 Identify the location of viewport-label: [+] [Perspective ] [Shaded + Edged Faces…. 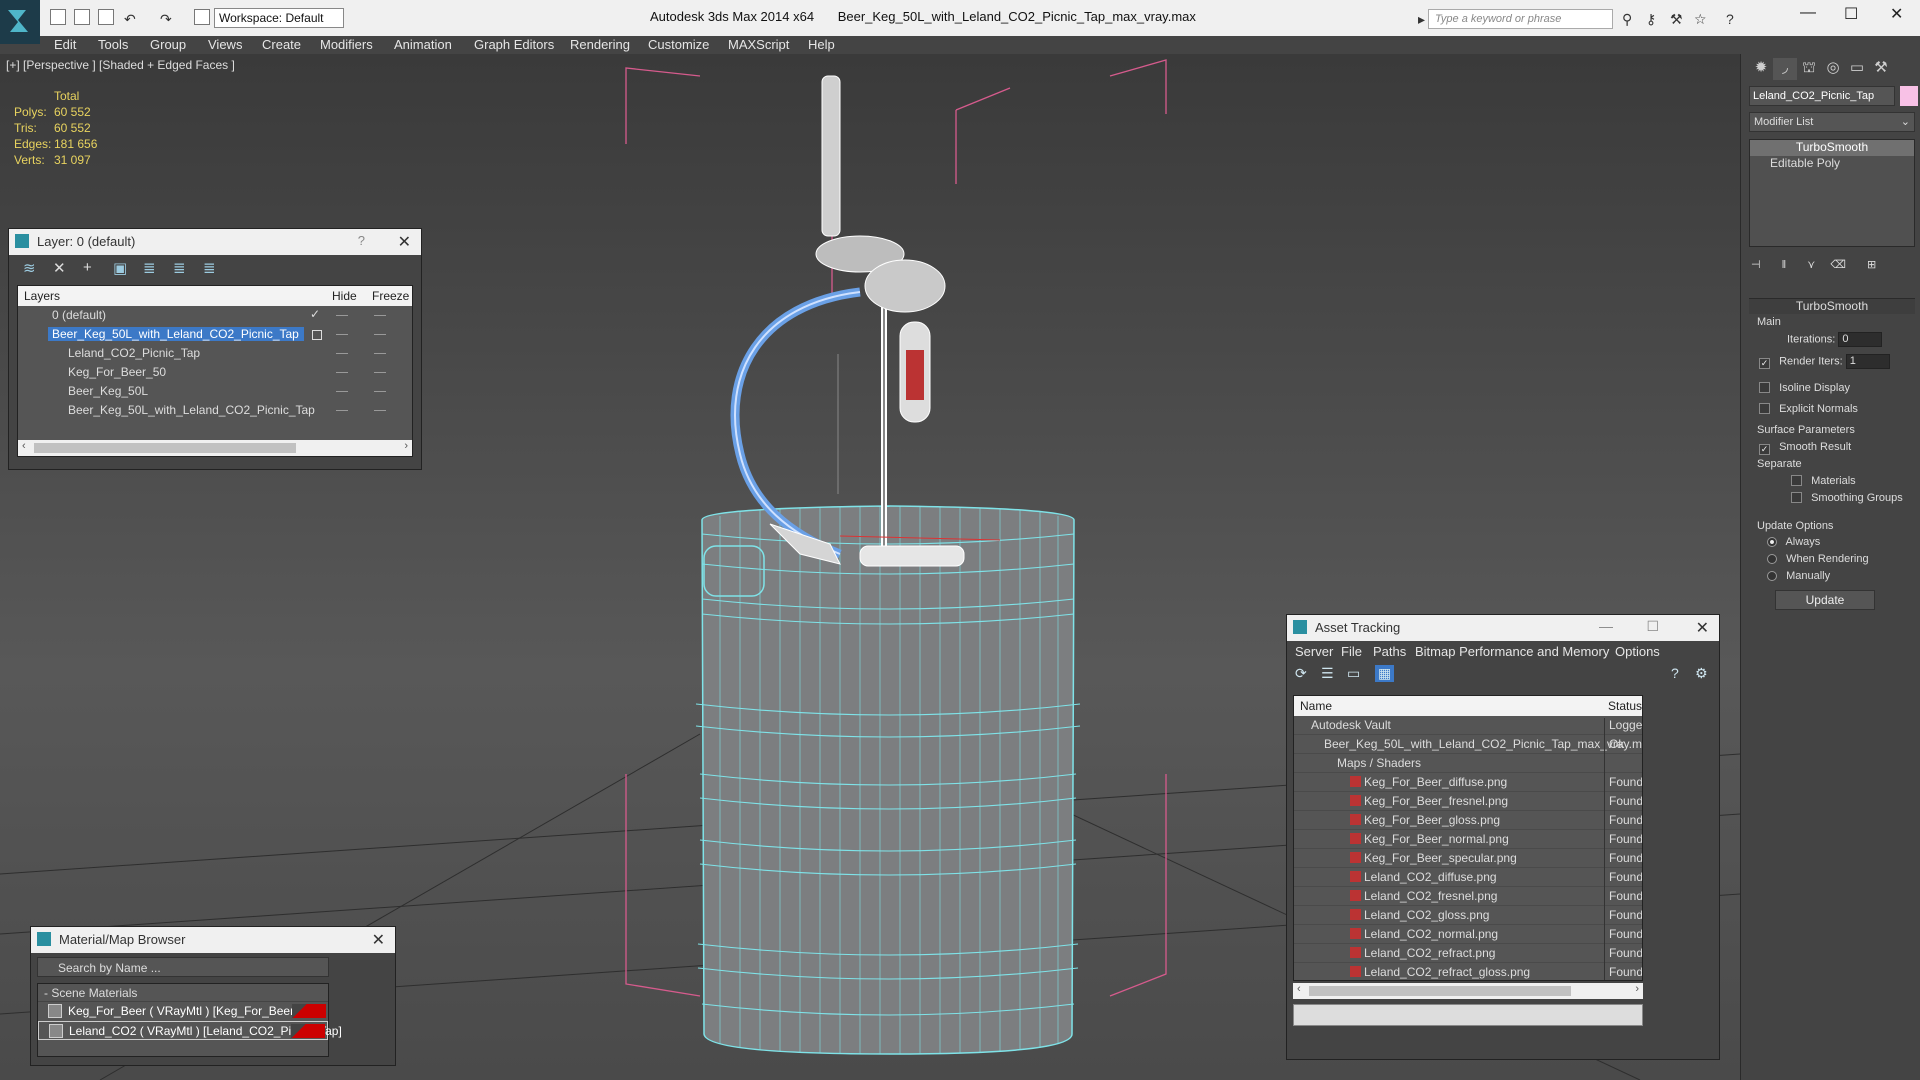
(120, 65).